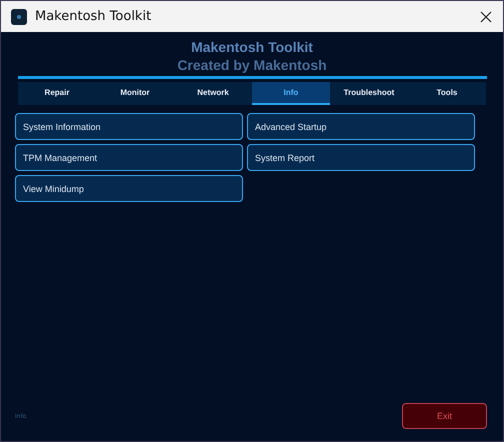 Image resolution: width=504 pixels, height=442 pixels. Describe the element at coordinates (447, 93) in the screenshot. I see `tab: Tools` at that location.